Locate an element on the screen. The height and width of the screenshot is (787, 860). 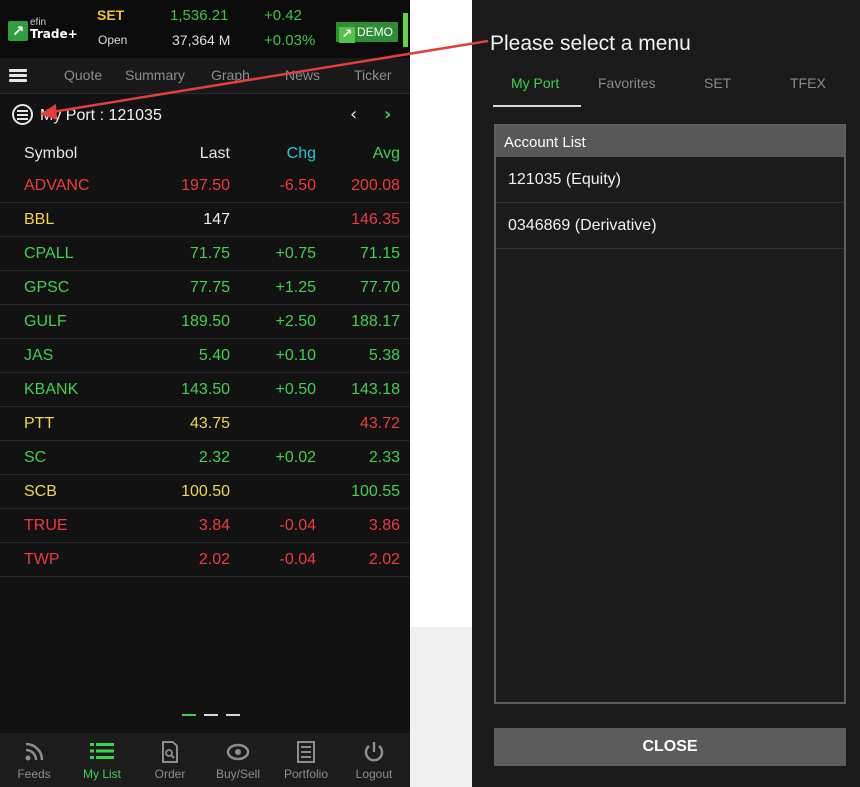
view-tabs: Quote Summary Graph News Ticker is located at coordinates (205, 76).